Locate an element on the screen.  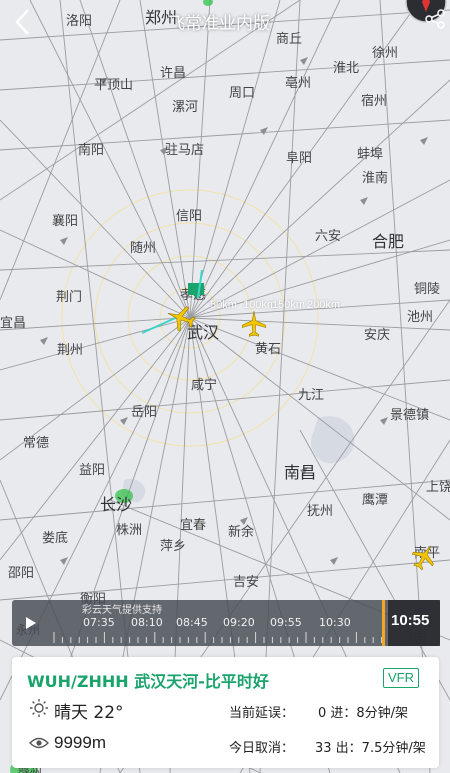
city-changde: 常德 is located at coordinates (36, 443).